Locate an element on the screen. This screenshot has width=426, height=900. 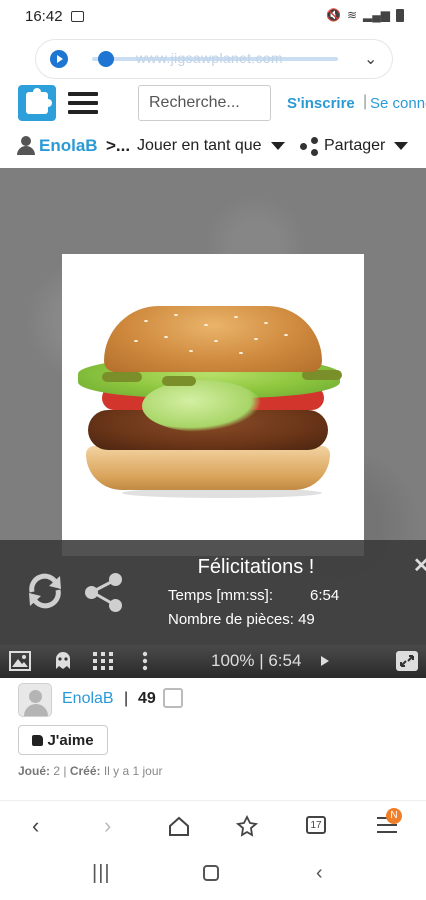
signup-link: S'inscrire is located at coordinates (321, 103).